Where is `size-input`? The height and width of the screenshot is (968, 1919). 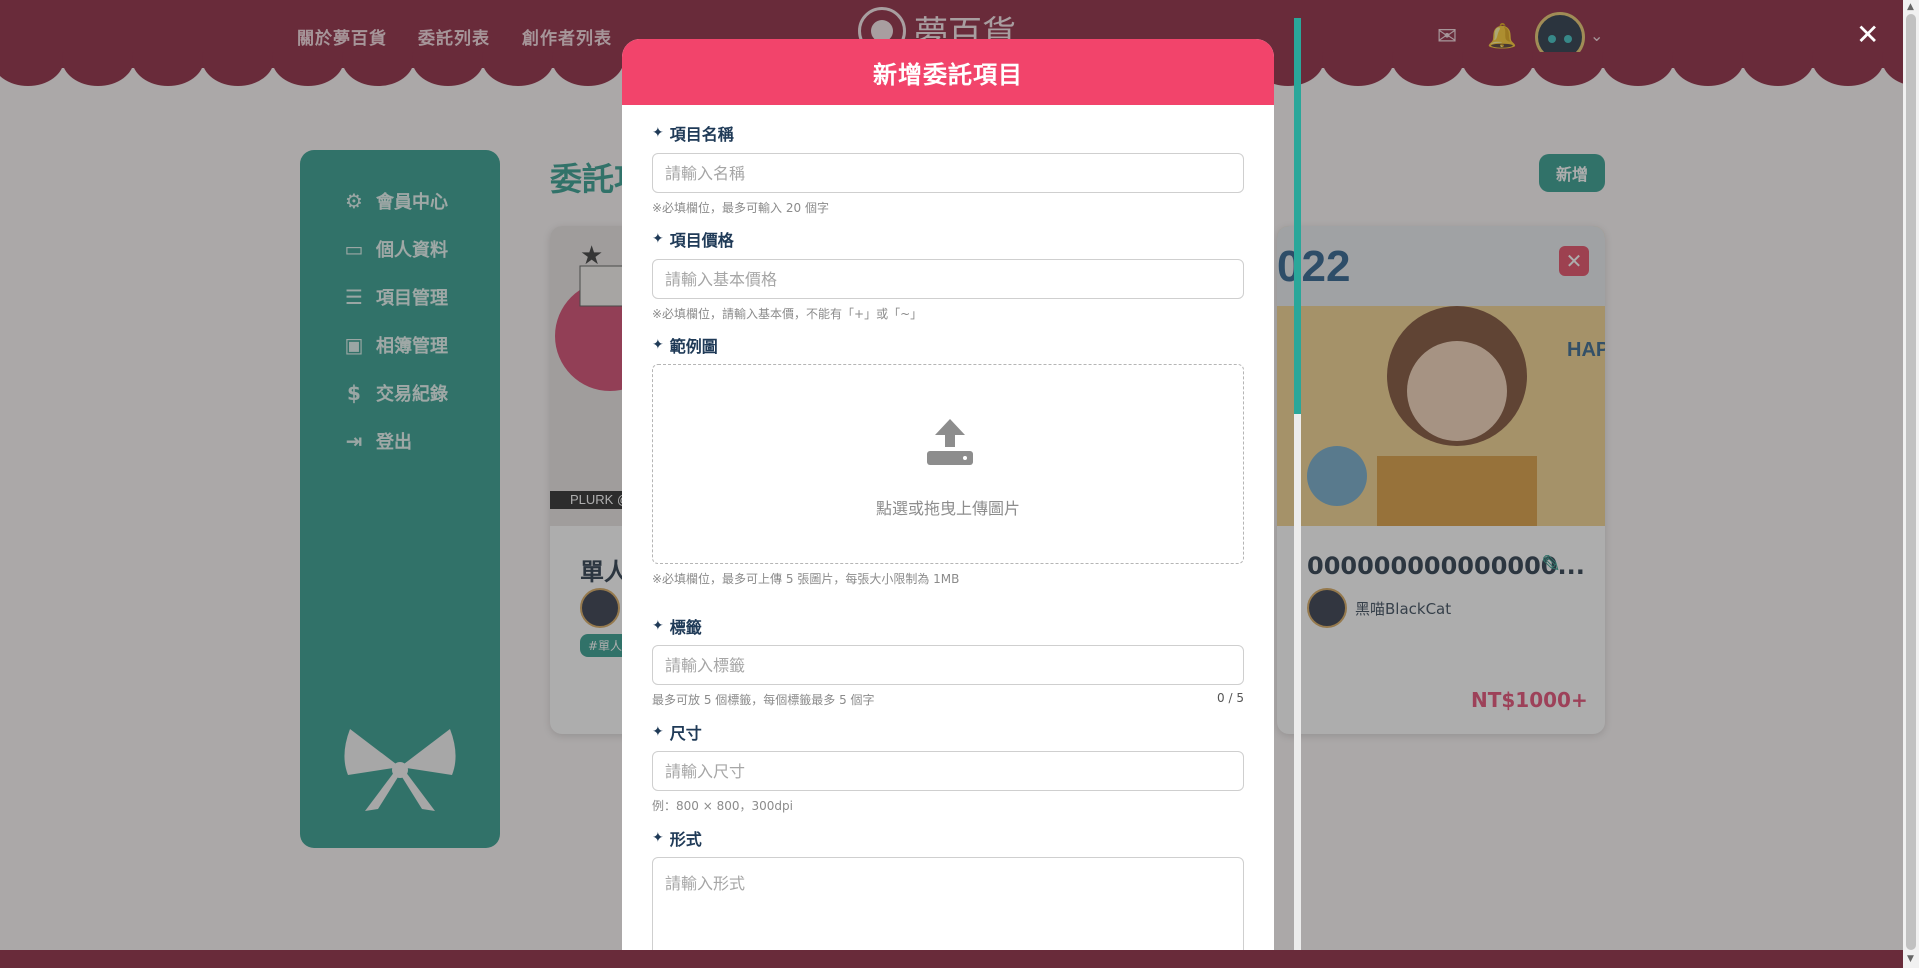
size-input is located at coordinates (948, 771).